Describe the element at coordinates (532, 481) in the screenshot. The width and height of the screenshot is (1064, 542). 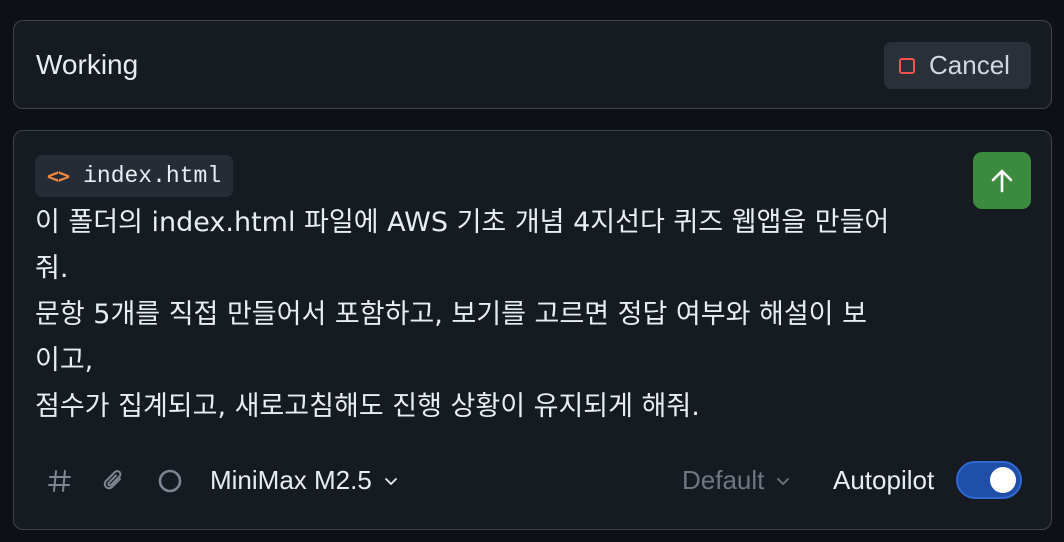
I see `composer-toolbar: MiniMax M2.5 Default Autopilot` at that location.